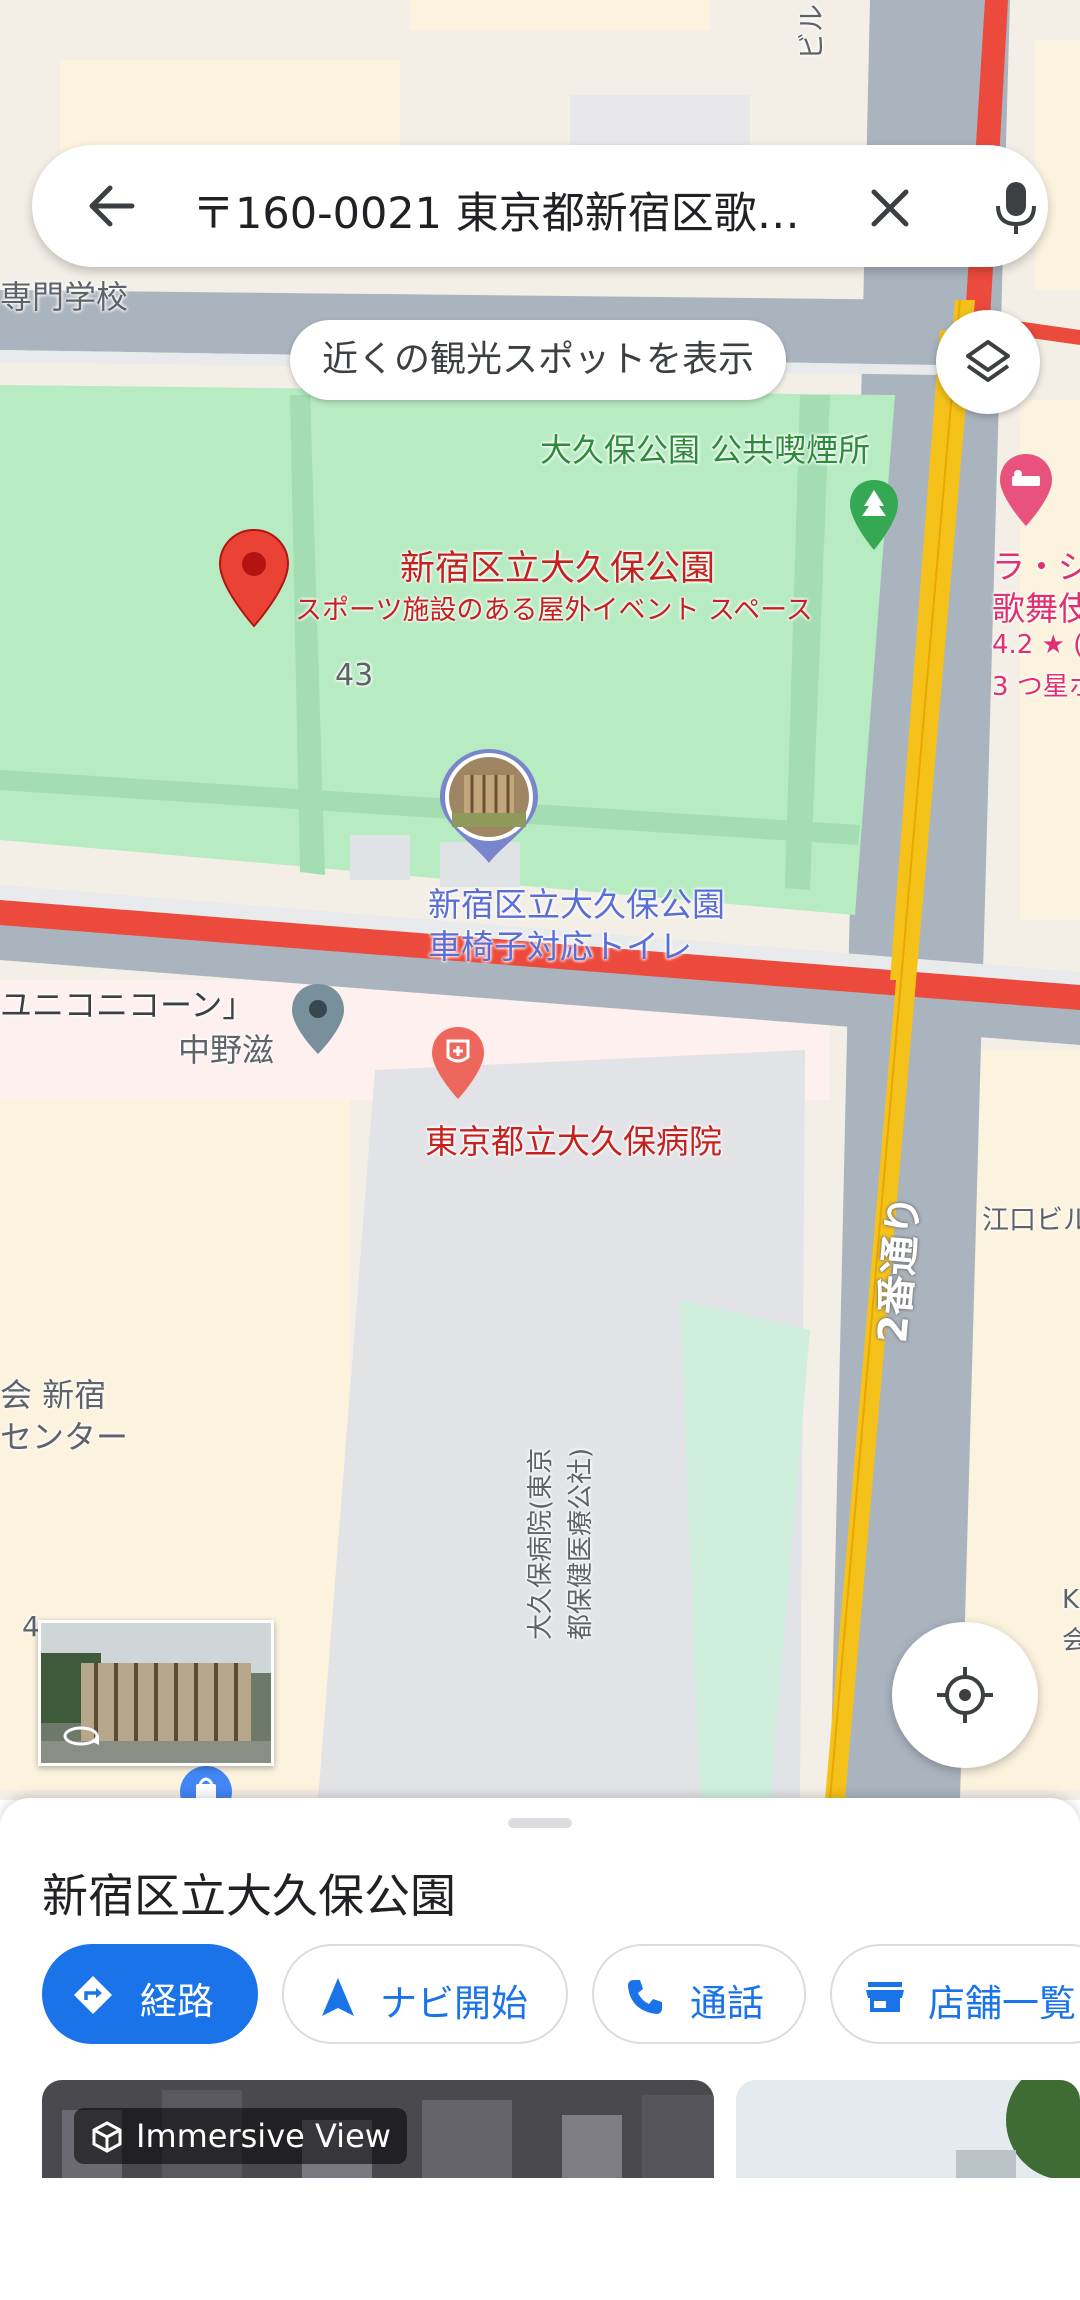 Image resolution: width=1080 pixels, height=2300 pixels. I want to click on hospital-icon, so click(458, 1063).